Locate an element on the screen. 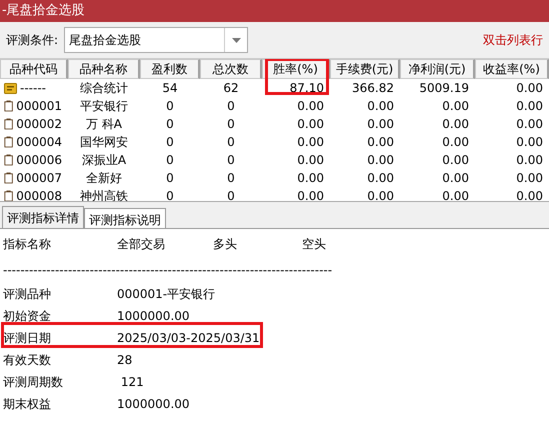  metric-value: 2025/03/03-2025/03/31 is located at coordinates (189, 338).